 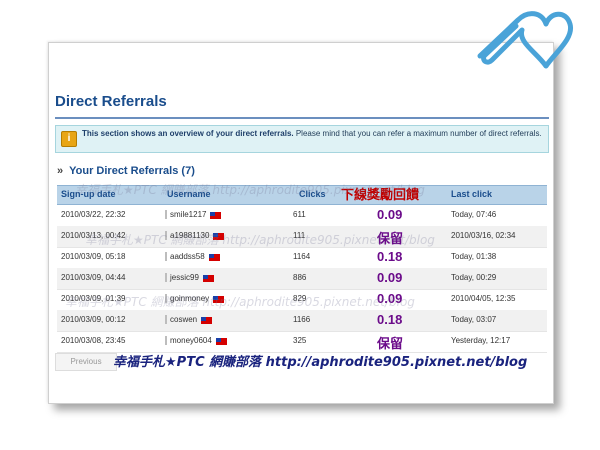 I want to click on clicks-cell: 1164, so click(x=302, y=256).